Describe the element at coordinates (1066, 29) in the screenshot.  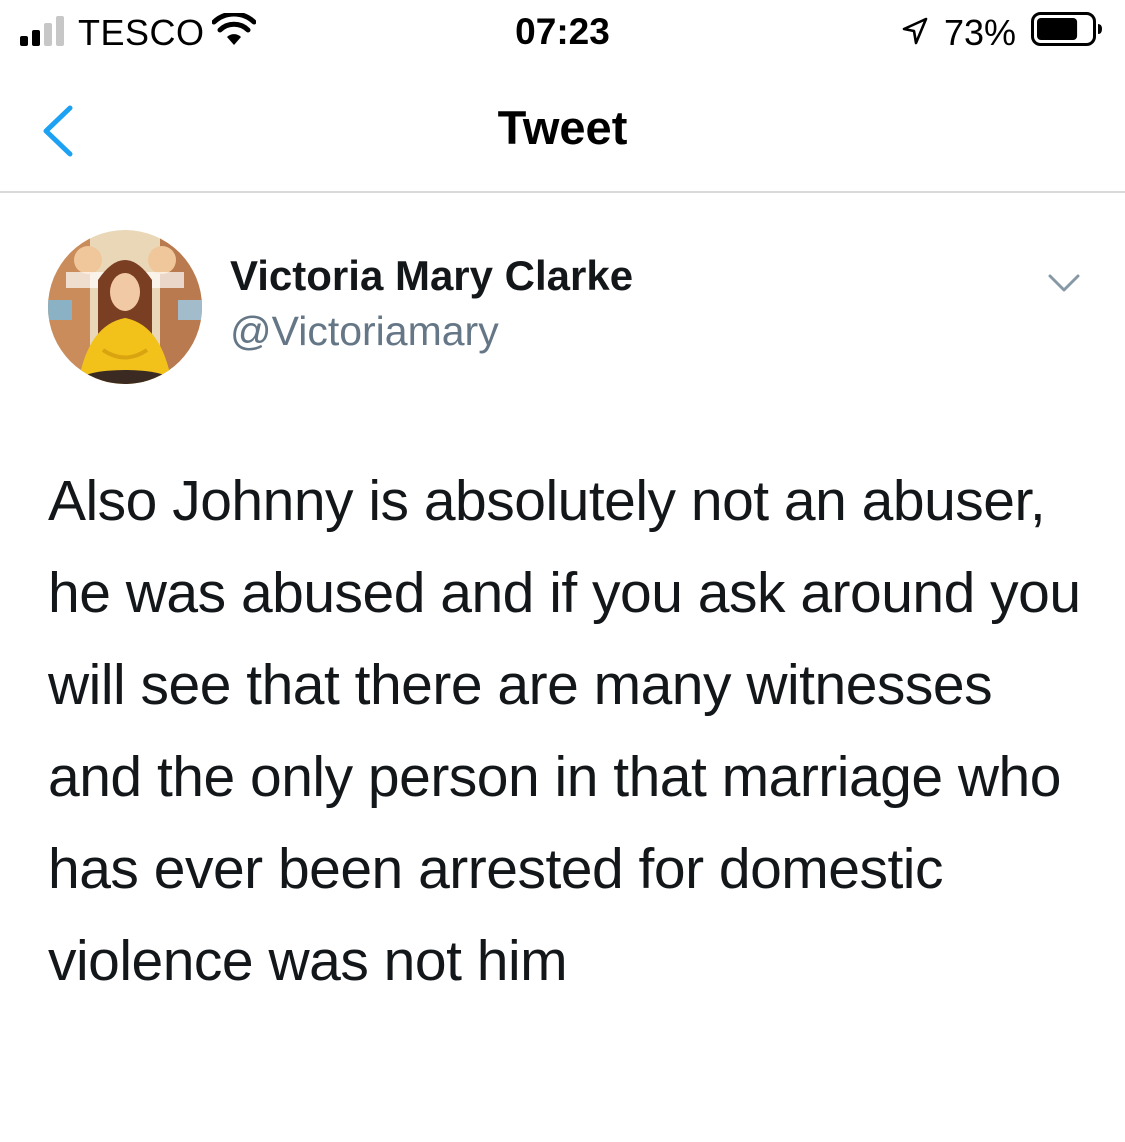
I see `battery-icon` at that location.